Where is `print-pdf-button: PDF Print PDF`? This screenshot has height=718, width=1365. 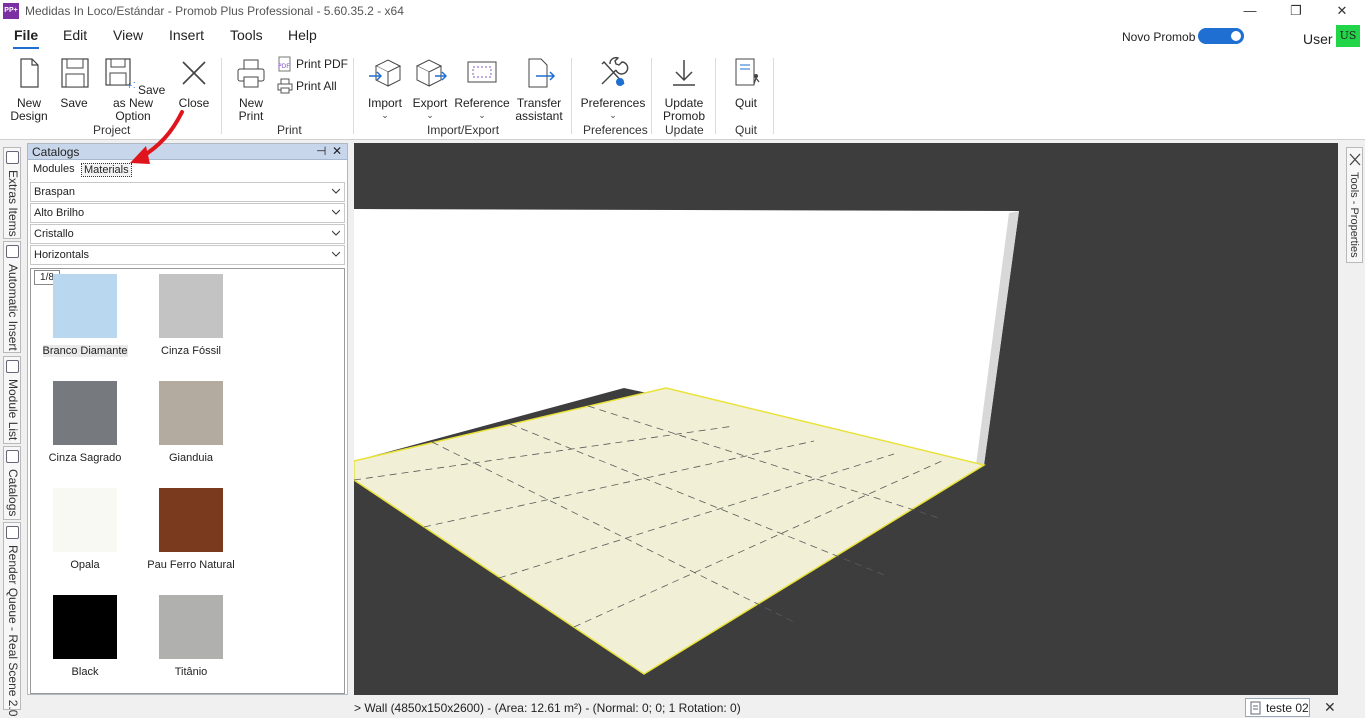 print-pdf-button: PDF Print PDF is located at coordinates (312, 64).